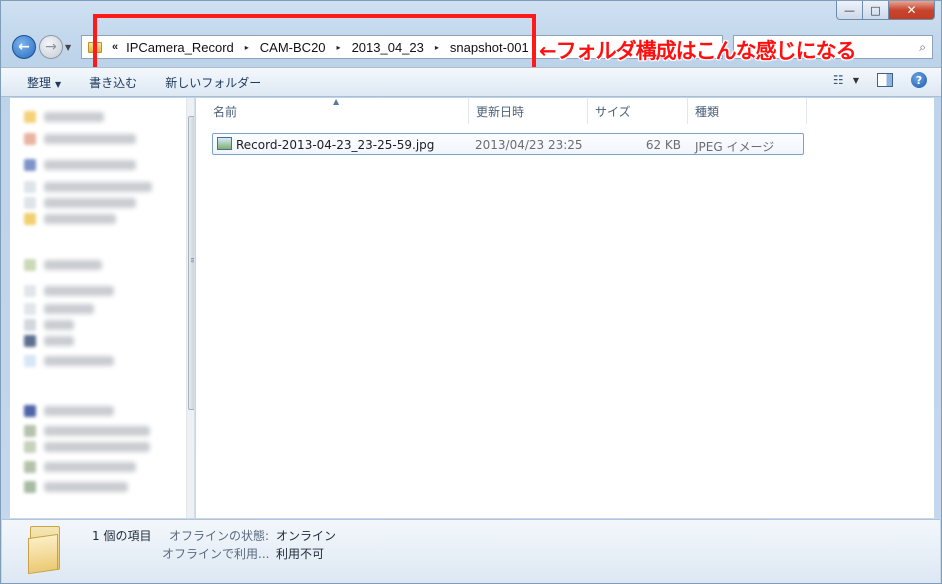  Describe the element at coordinates (113, 82) in the screenshot. I see `burn-button: 書き込む` at that location.